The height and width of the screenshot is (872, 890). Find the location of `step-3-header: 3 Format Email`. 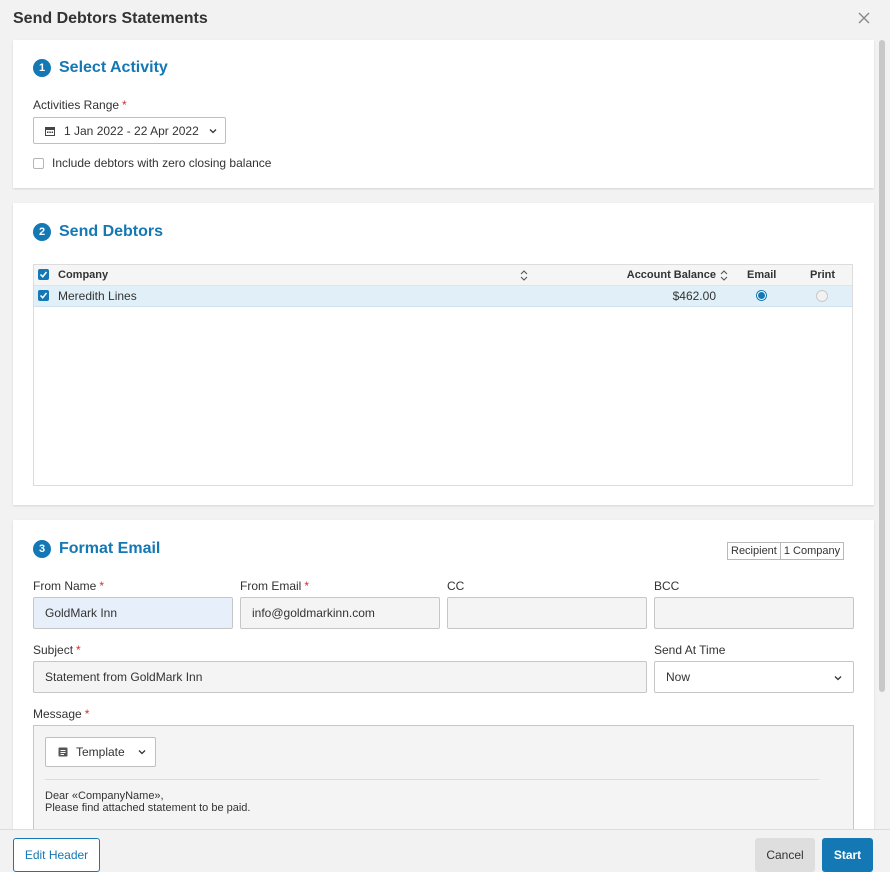

step-3-header: 3 Format Email is located at coordinates (96, 549).